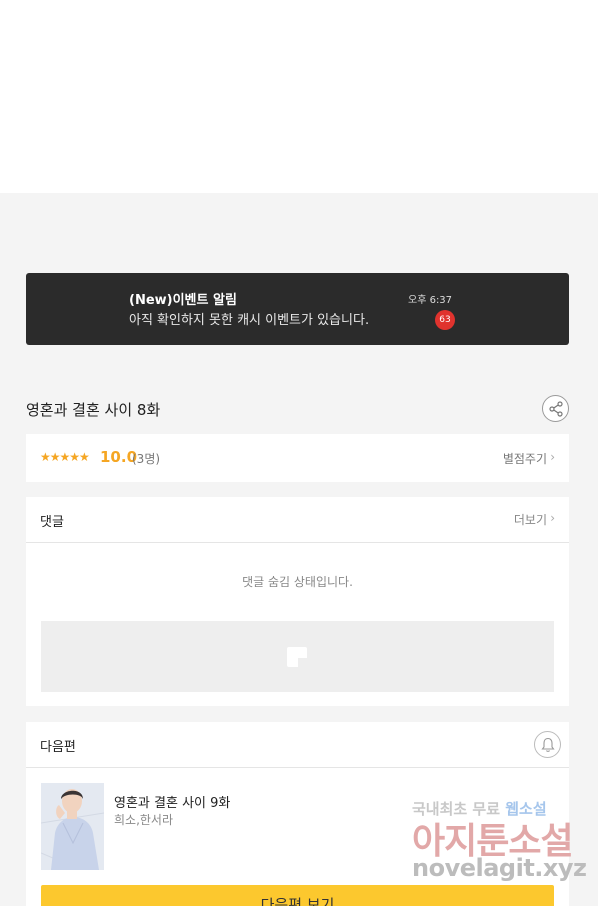 Image resolution: width=598 pixels, height=906 pixels. I want to click on next-episode-header: 다음편, so click(297, 745).